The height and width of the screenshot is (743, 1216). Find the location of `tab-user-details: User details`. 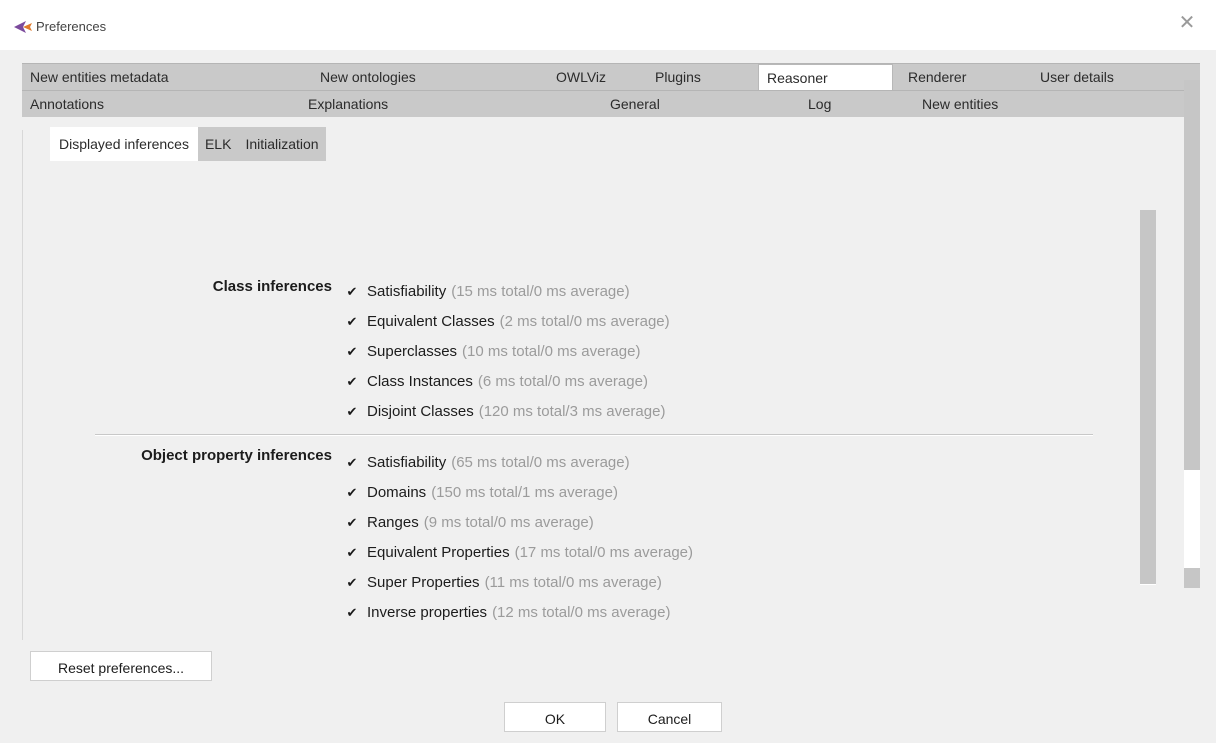

tab-user-details: User details is located at coordinates (1077, 77).